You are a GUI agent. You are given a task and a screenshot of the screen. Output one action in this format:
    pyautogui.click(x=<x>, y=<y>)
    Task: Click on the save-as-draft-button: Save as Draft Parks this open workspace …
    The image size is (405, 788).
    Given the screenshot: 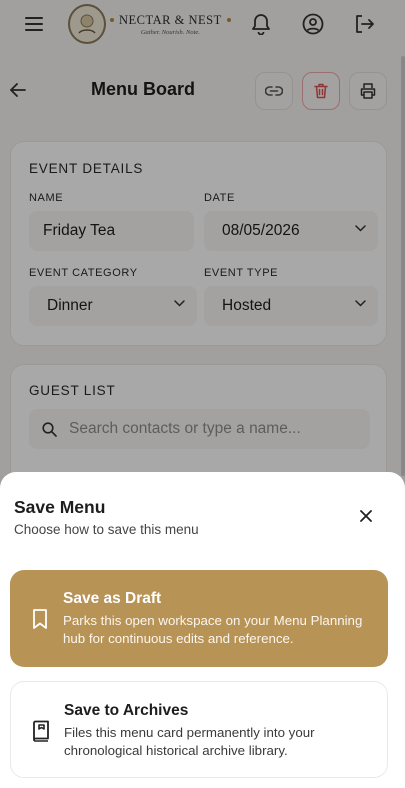 What is the action you would take?
    pyautogui.click(x=199, y=618)
    